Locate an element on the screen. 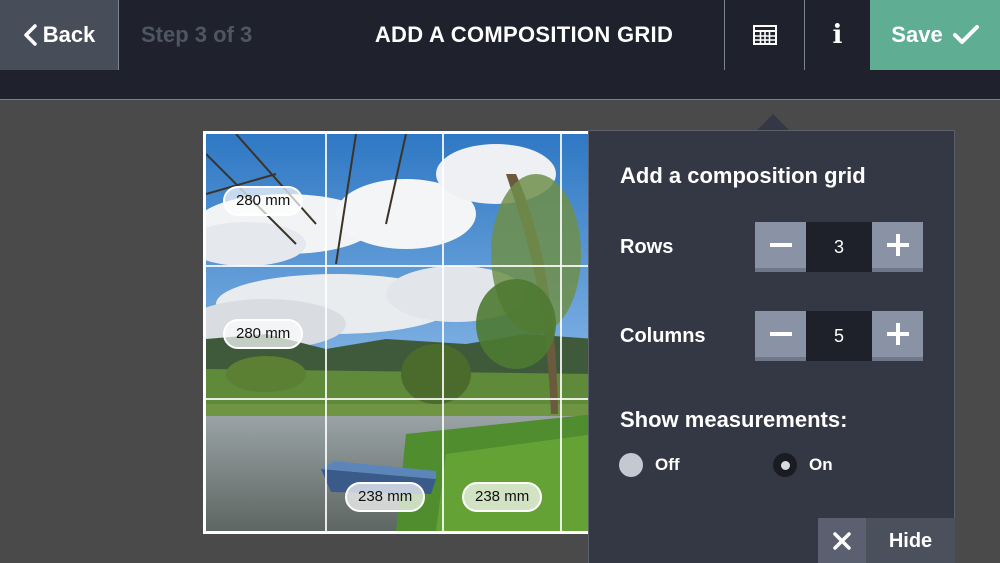 Image resolution: width=1000 pixels, height=563 pixels. info-button: i is located at coordinates (837, 35).